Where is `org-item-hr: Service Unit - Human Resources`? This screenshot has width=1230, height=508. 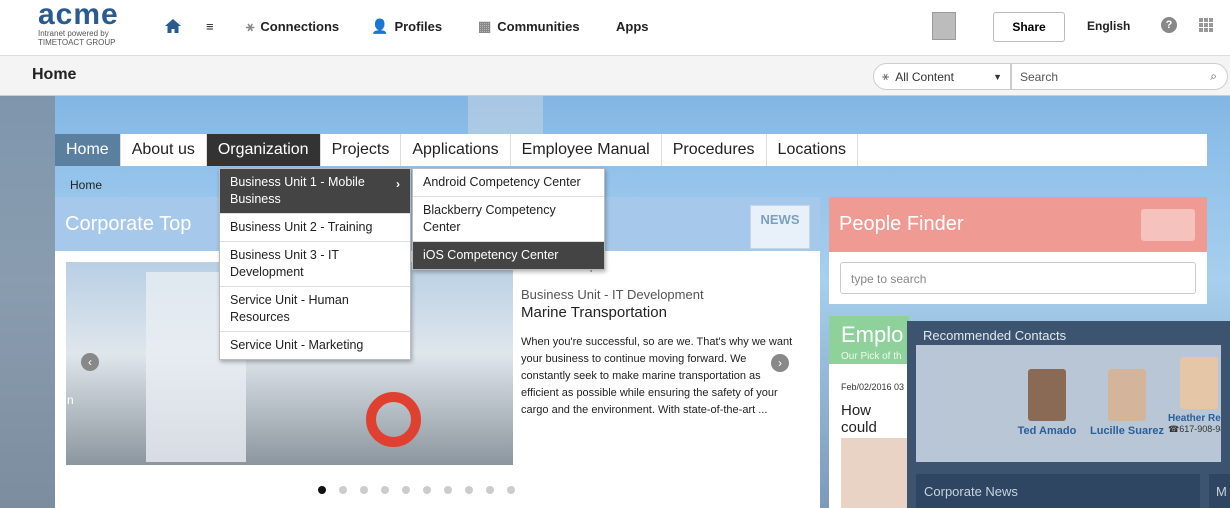 org-item-hr: Service Unit - Human Resources is located at coordinates (315, 309).